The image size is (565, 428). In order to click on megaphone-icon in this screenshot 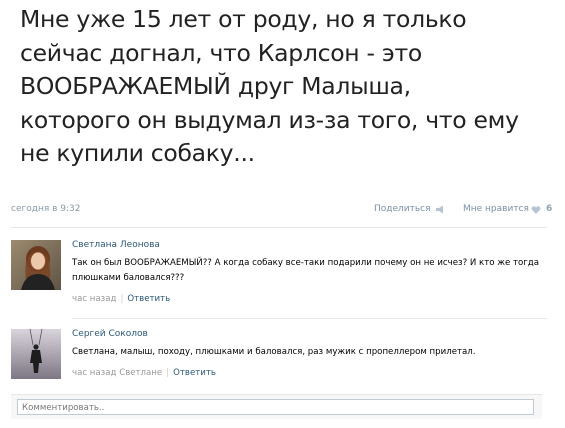, I will do `click(440, 209)`.